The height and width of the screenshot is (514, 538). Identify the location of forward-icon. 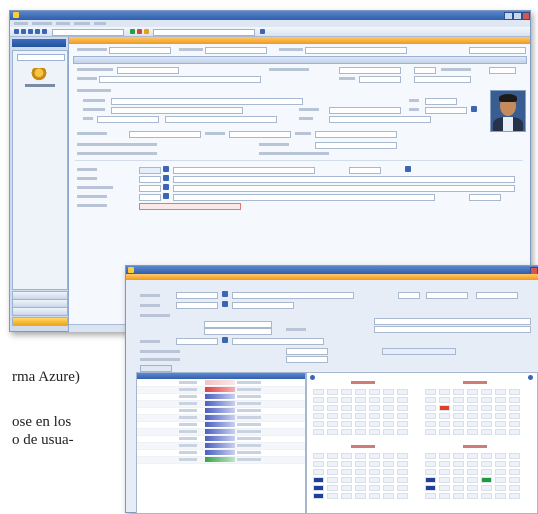
(23, 31).